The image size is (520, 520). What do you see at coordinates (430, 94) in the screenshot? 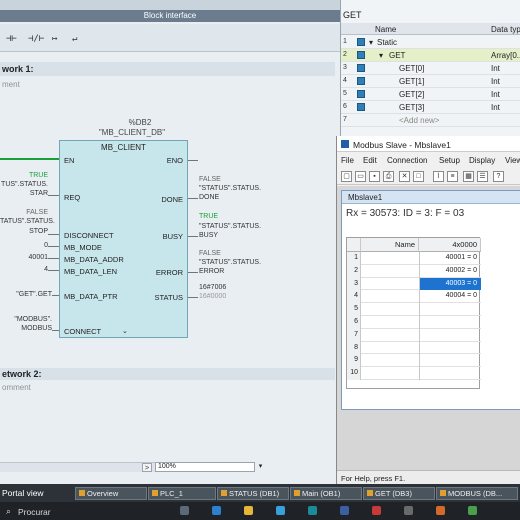
I see `interface-row: 5 GET[2] Int` at bounding box center [430, 94].